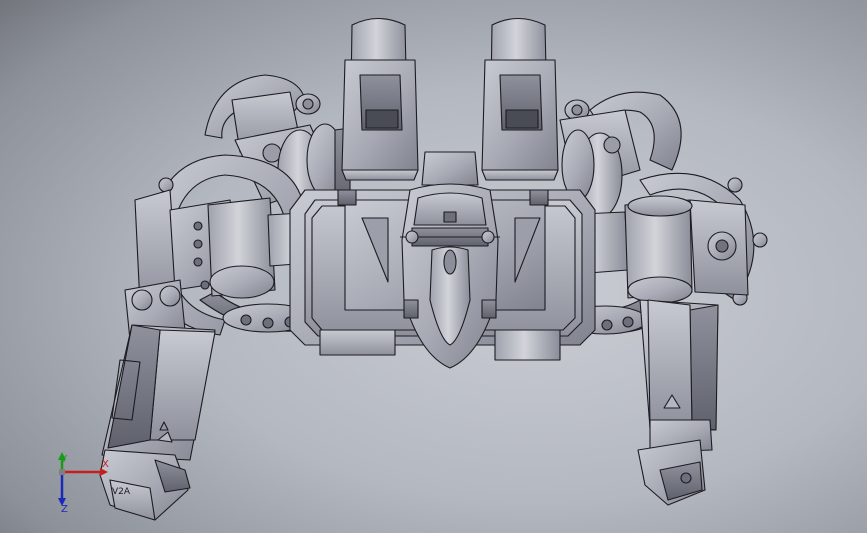 This screenshot has height=533, width=867. What do you see at coordinates (380, 99) in the screenshot?
I see `top-pod-left` at bounding box center [380, 99].